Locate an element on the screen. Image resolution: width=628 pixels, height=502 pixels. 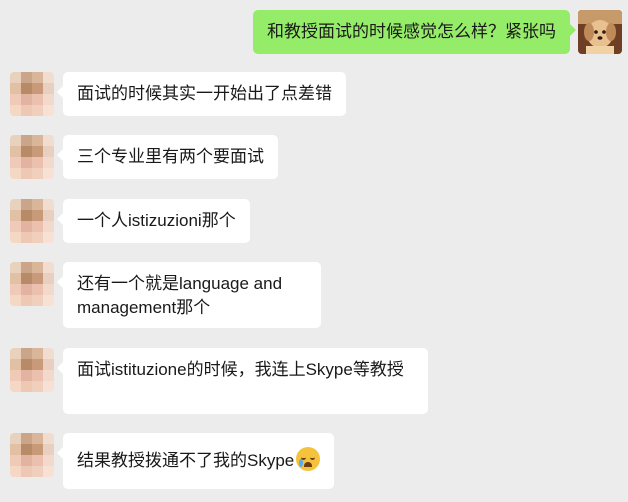
message-text: 三个专业里有两个要面试 is located at coordinates (170, 156).